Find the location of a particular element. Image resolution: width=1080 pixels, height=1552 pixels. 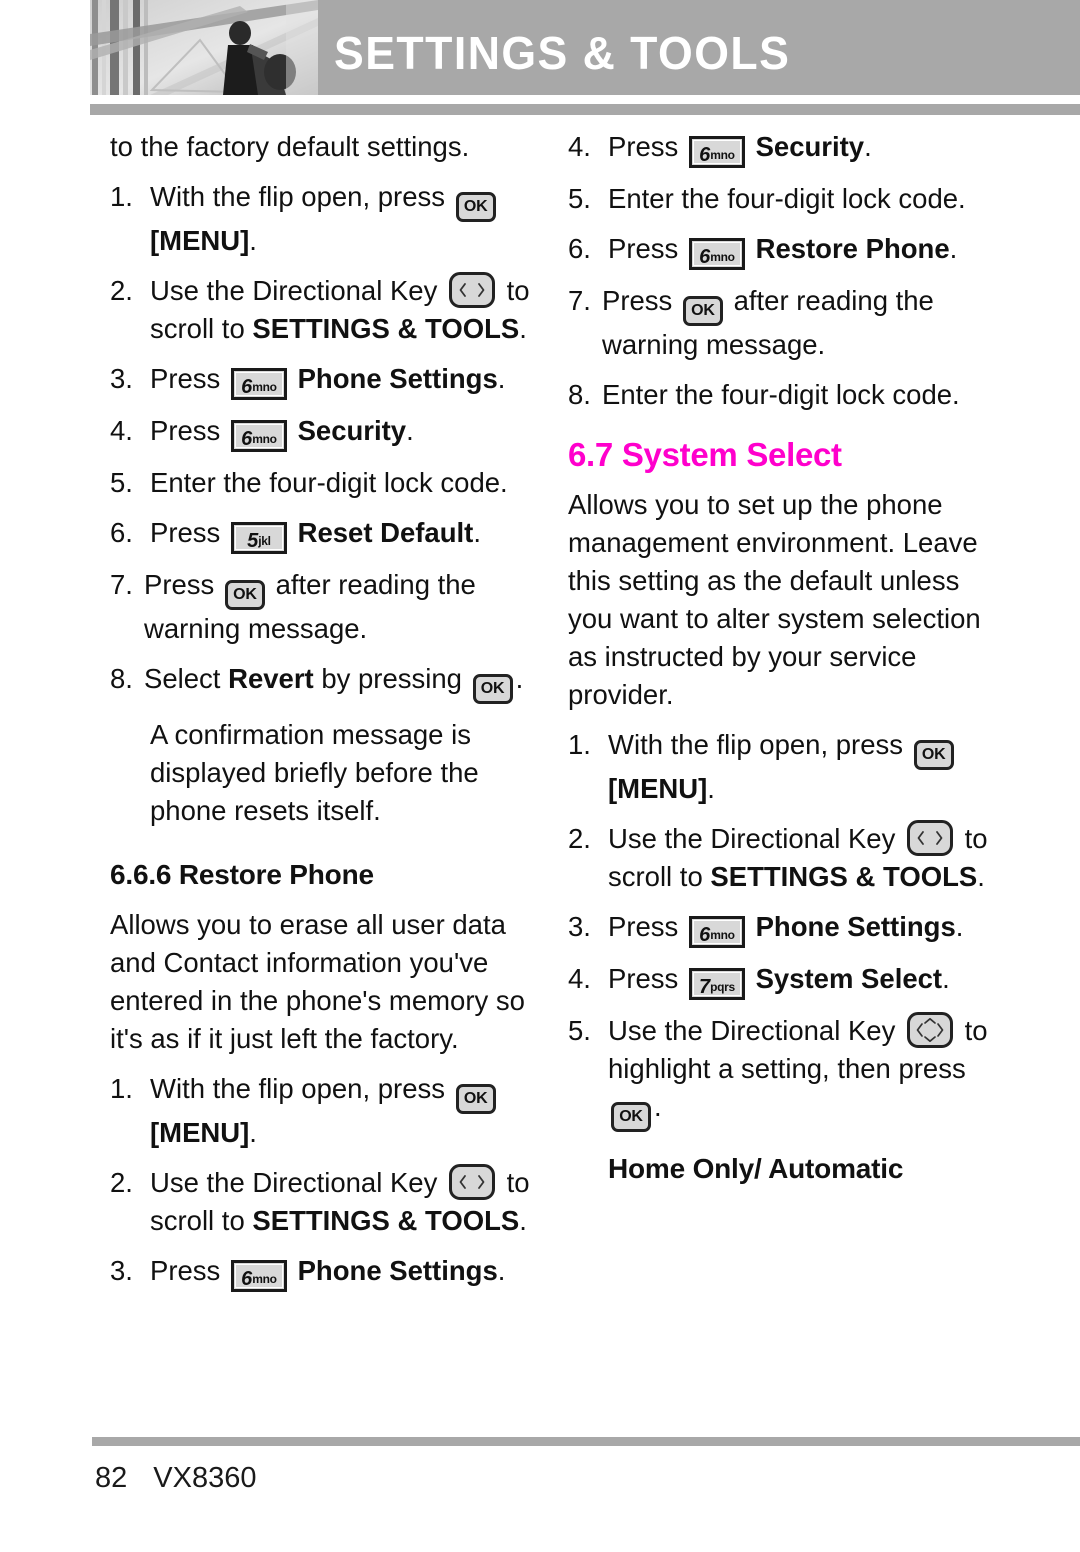

step-text: Press 6mno Restore Phone. is located at coordinates (808, 250).